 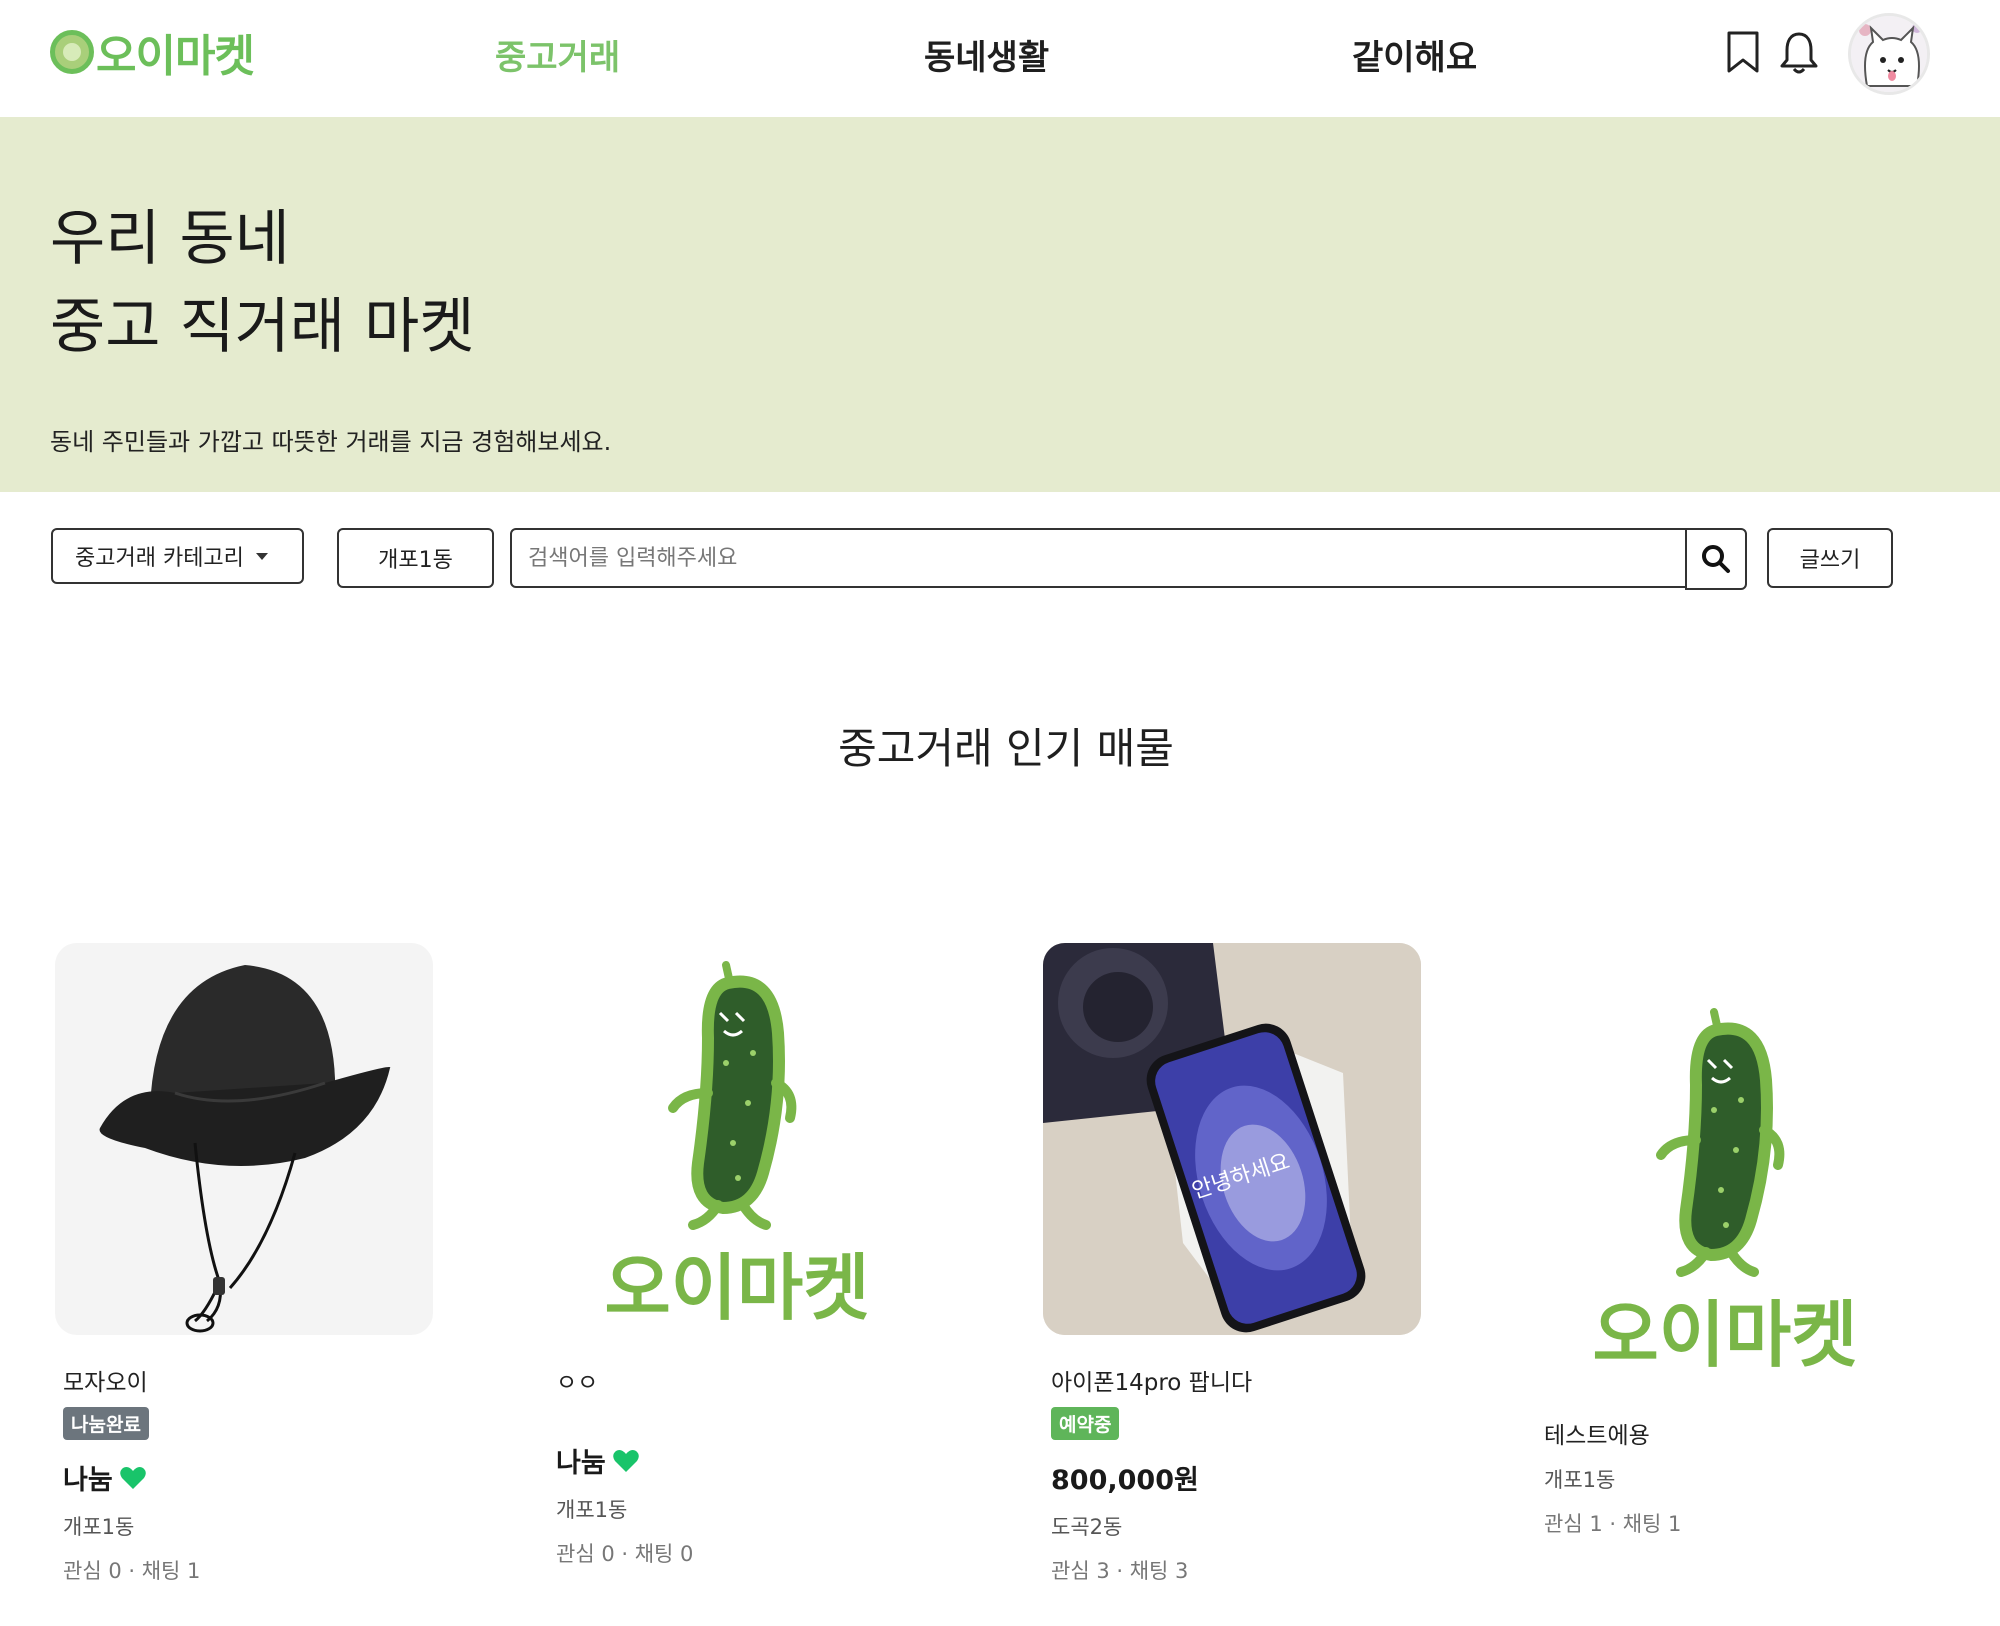 What do you see at coordinates (577, 1383) in the screenshot?
I see `product-title: ㅇㅇ` at bounding box center [577, 1383].